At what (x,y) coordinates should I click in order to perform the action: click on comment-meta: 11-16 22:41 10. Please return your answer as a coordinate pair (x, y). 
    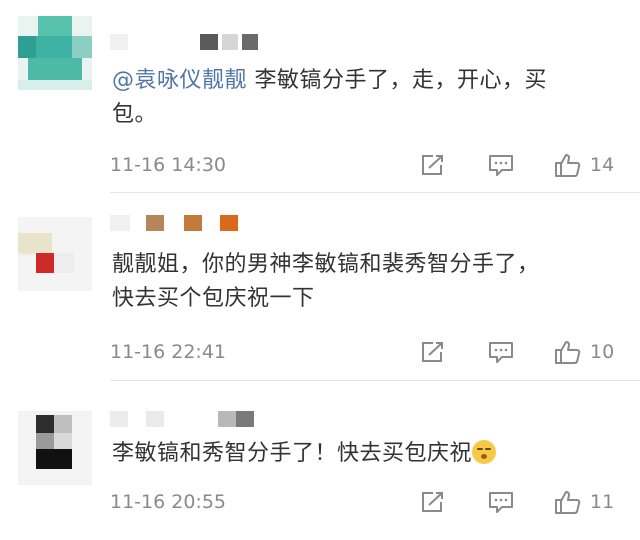
    Looking at the image, I should click on (368, 352).